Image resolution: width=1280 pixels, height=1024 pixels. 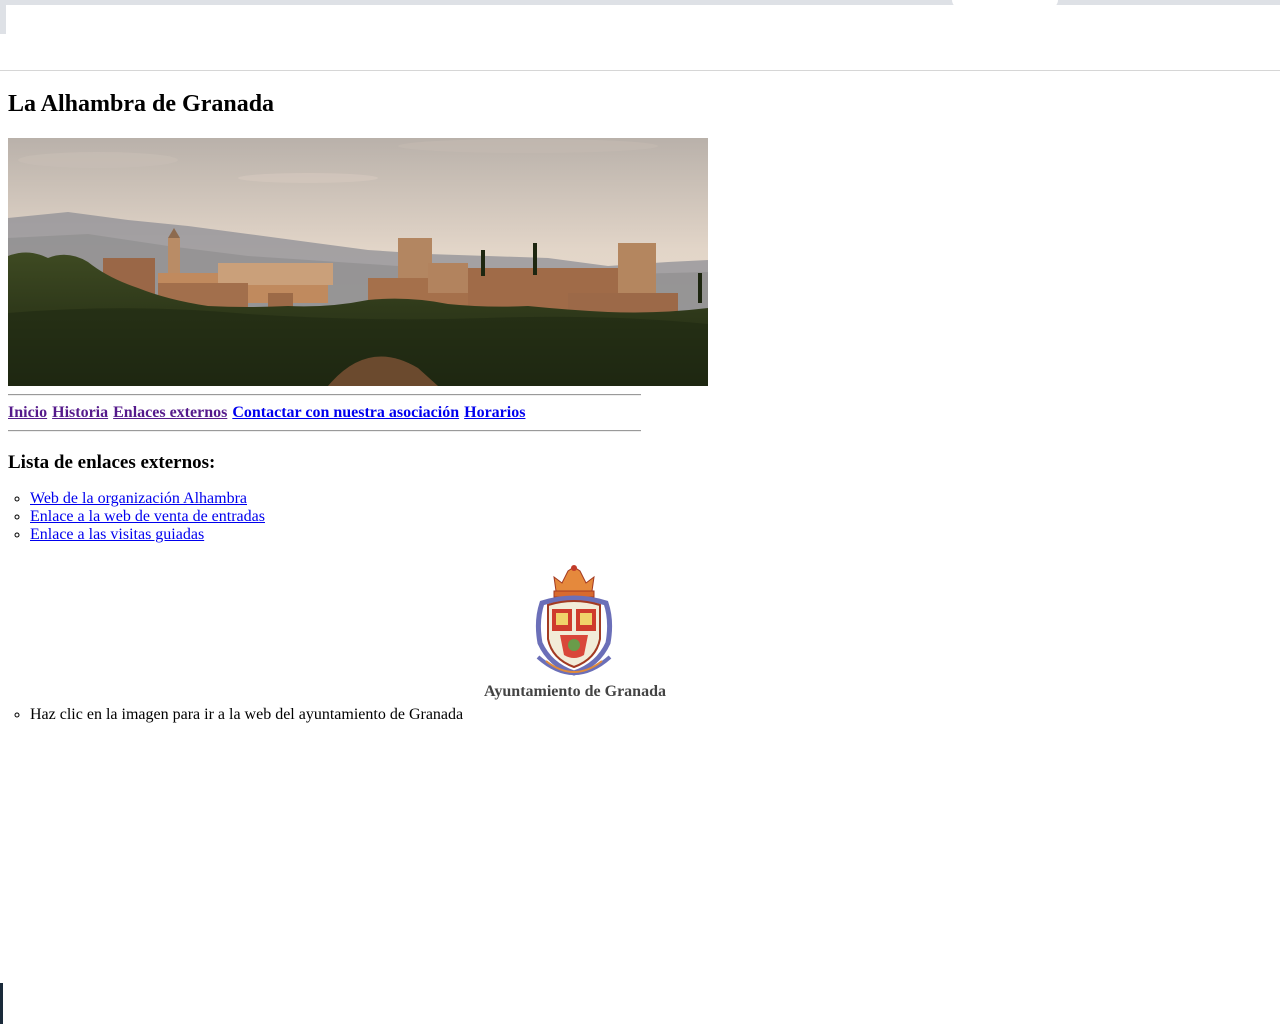 I want to click on nav-link-inicio: Inicio, so click(x=27, y=412).